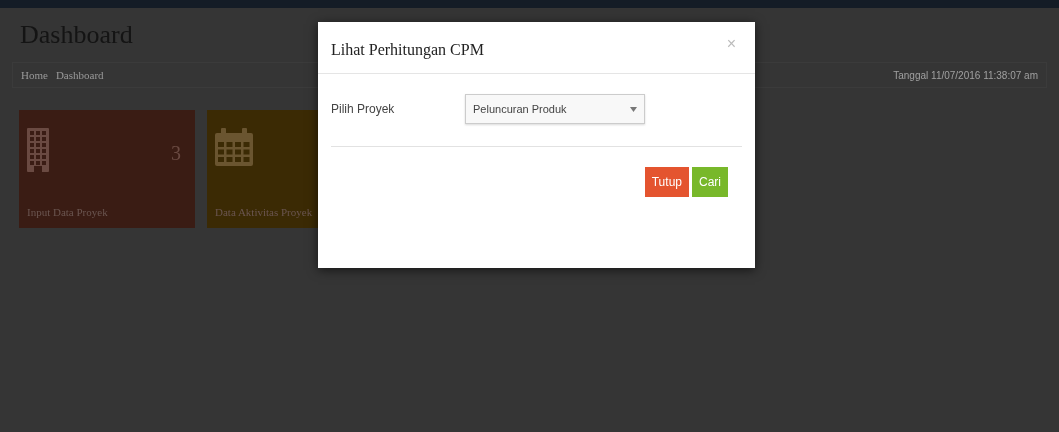 This screenshot has width=1059, height=432. What do you see at coordinates (234, 147) in the screenshot?
I see `calendar-icon` at bounding box center [234, 147].